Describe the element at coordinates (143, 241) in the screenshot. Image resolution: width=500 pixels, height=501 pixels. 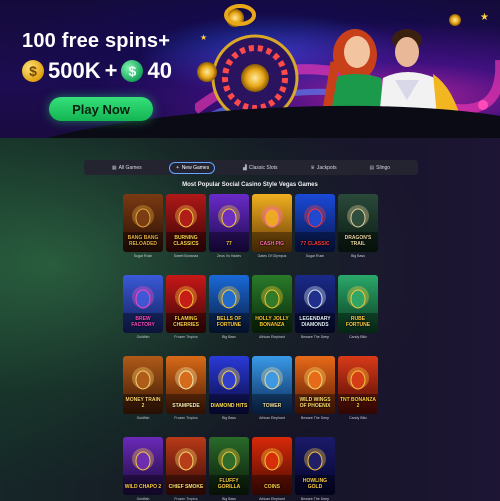
I see `game-title: BANG BANG RELOADED` at that location.